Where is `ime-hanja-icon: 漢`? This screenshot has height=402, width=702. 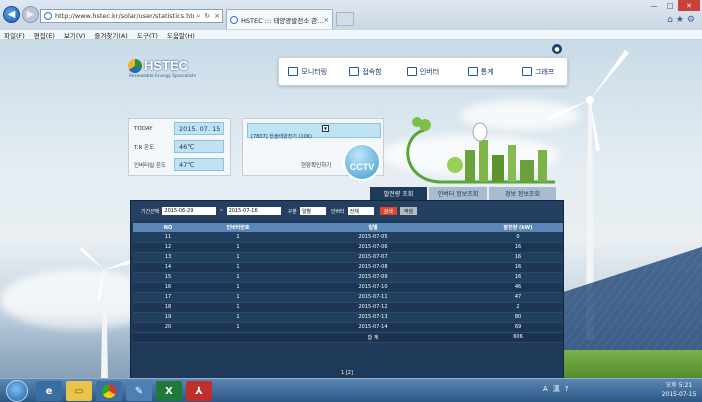
ime-hanja-icon: 漢 is located at coordinates (556, 389).